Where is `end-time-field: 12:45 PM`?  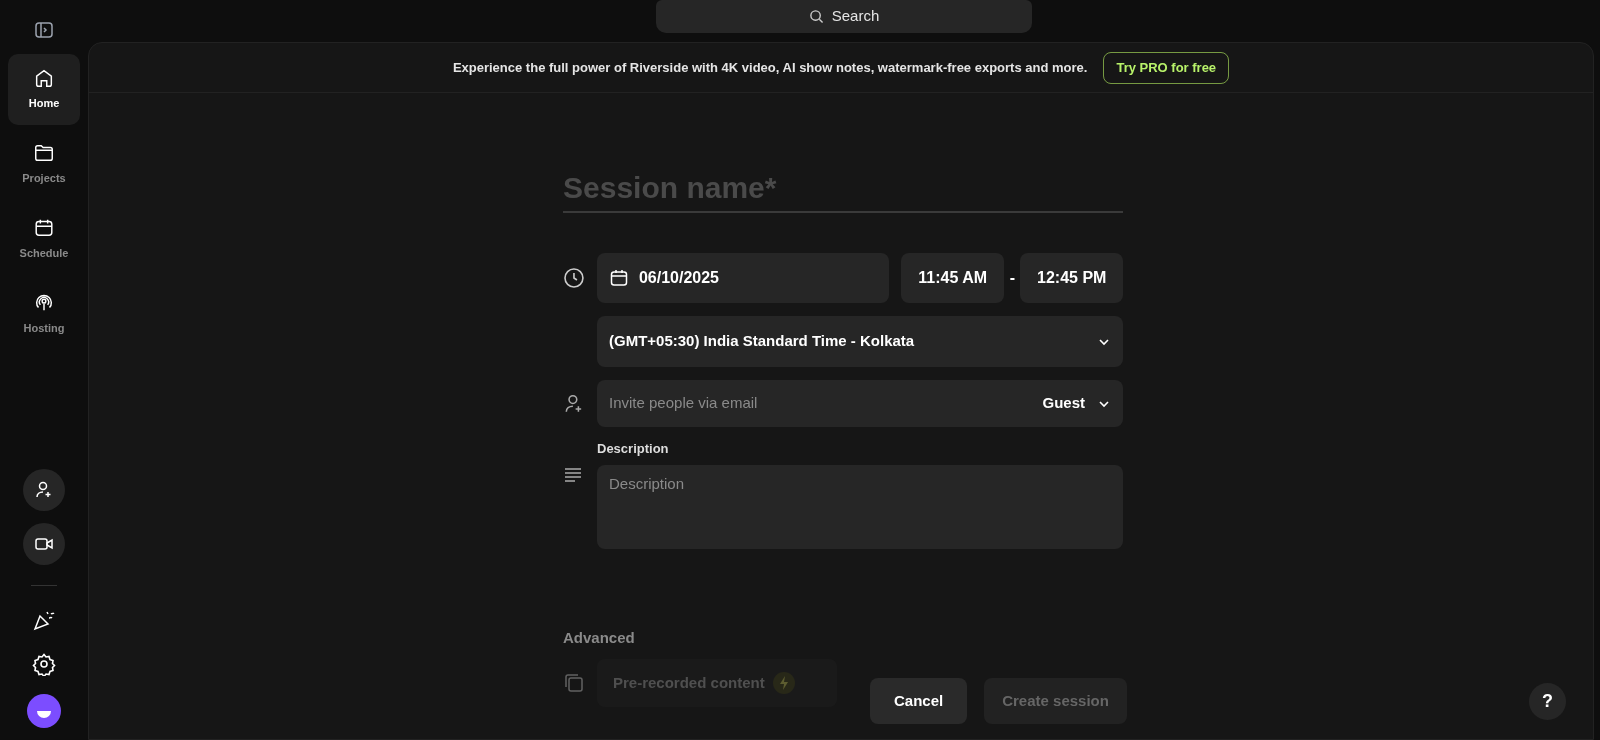
end-time-field: 12:45 PM is located at coordinates (1071, 278).